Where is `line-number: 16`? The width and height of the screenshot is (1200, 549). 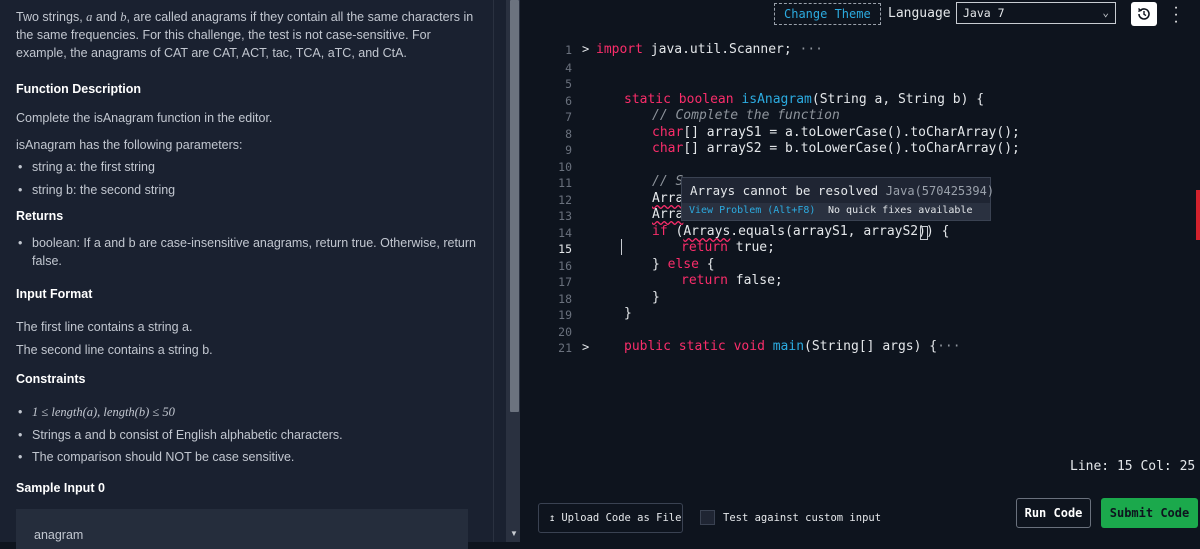
line-number: 16 is located at coordinates (565, 266).